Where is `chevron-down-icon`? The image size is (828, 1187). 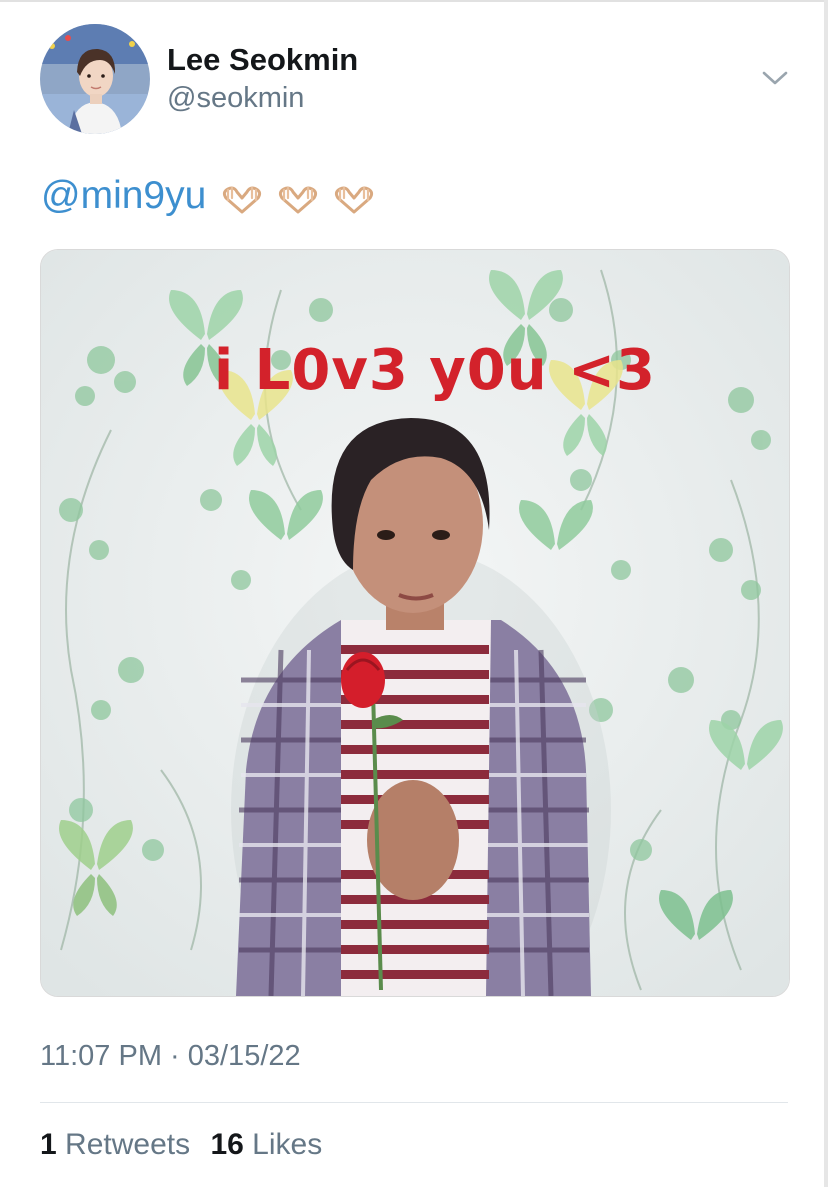
chevron-down-icon is located at coordinates (775, 78).